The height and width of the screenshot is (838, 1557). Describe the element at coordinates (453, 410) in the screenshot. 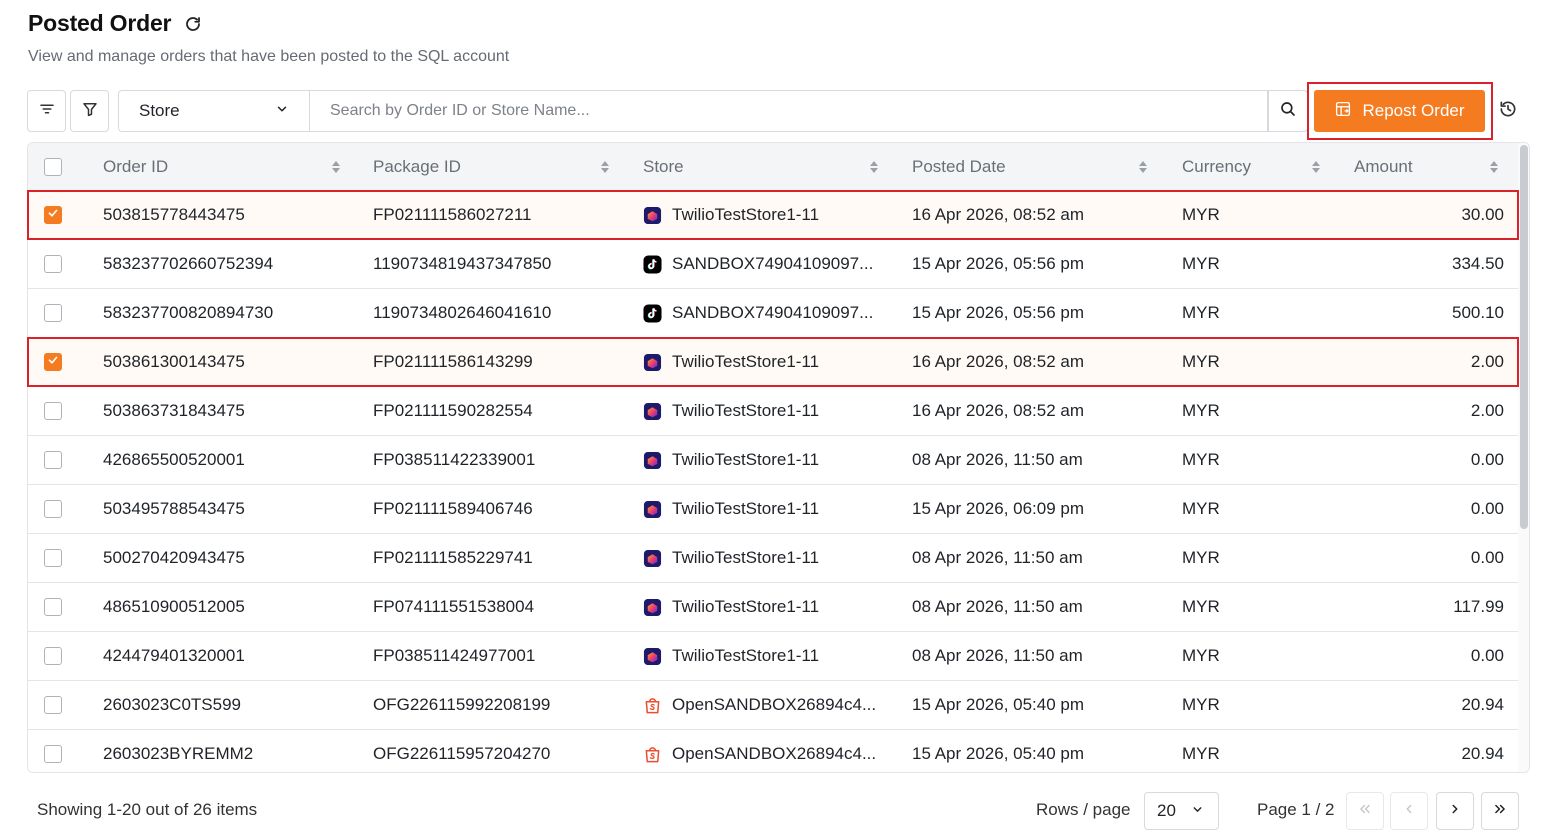

I see `package-id-cell: FP021111590282554` at that location.